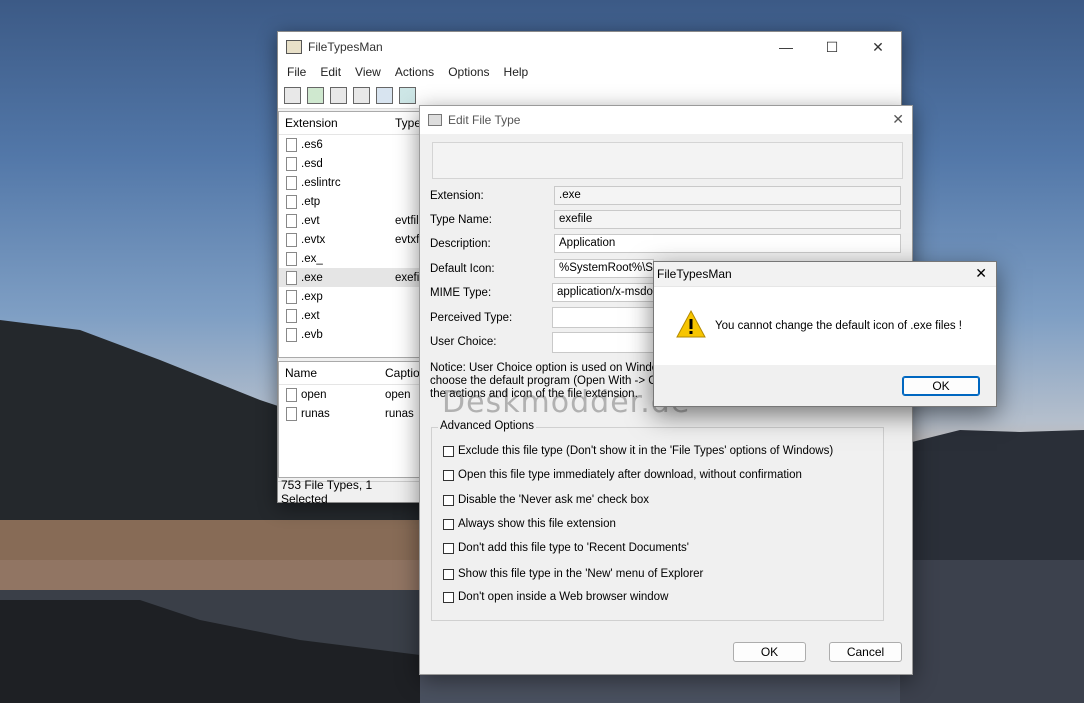 Image resolution: width=1084 pixels, height=703 pixels. What do you see at coordinates (310, 220) in the screenshot?
I see `extension-cell: .evt` at bounding box center [310, 220].